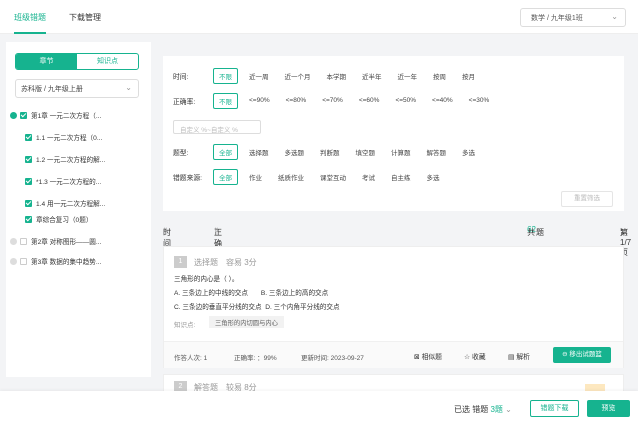 The image size is (638, 425). I want to click on similar-label: 相似题, so click(431, 357).